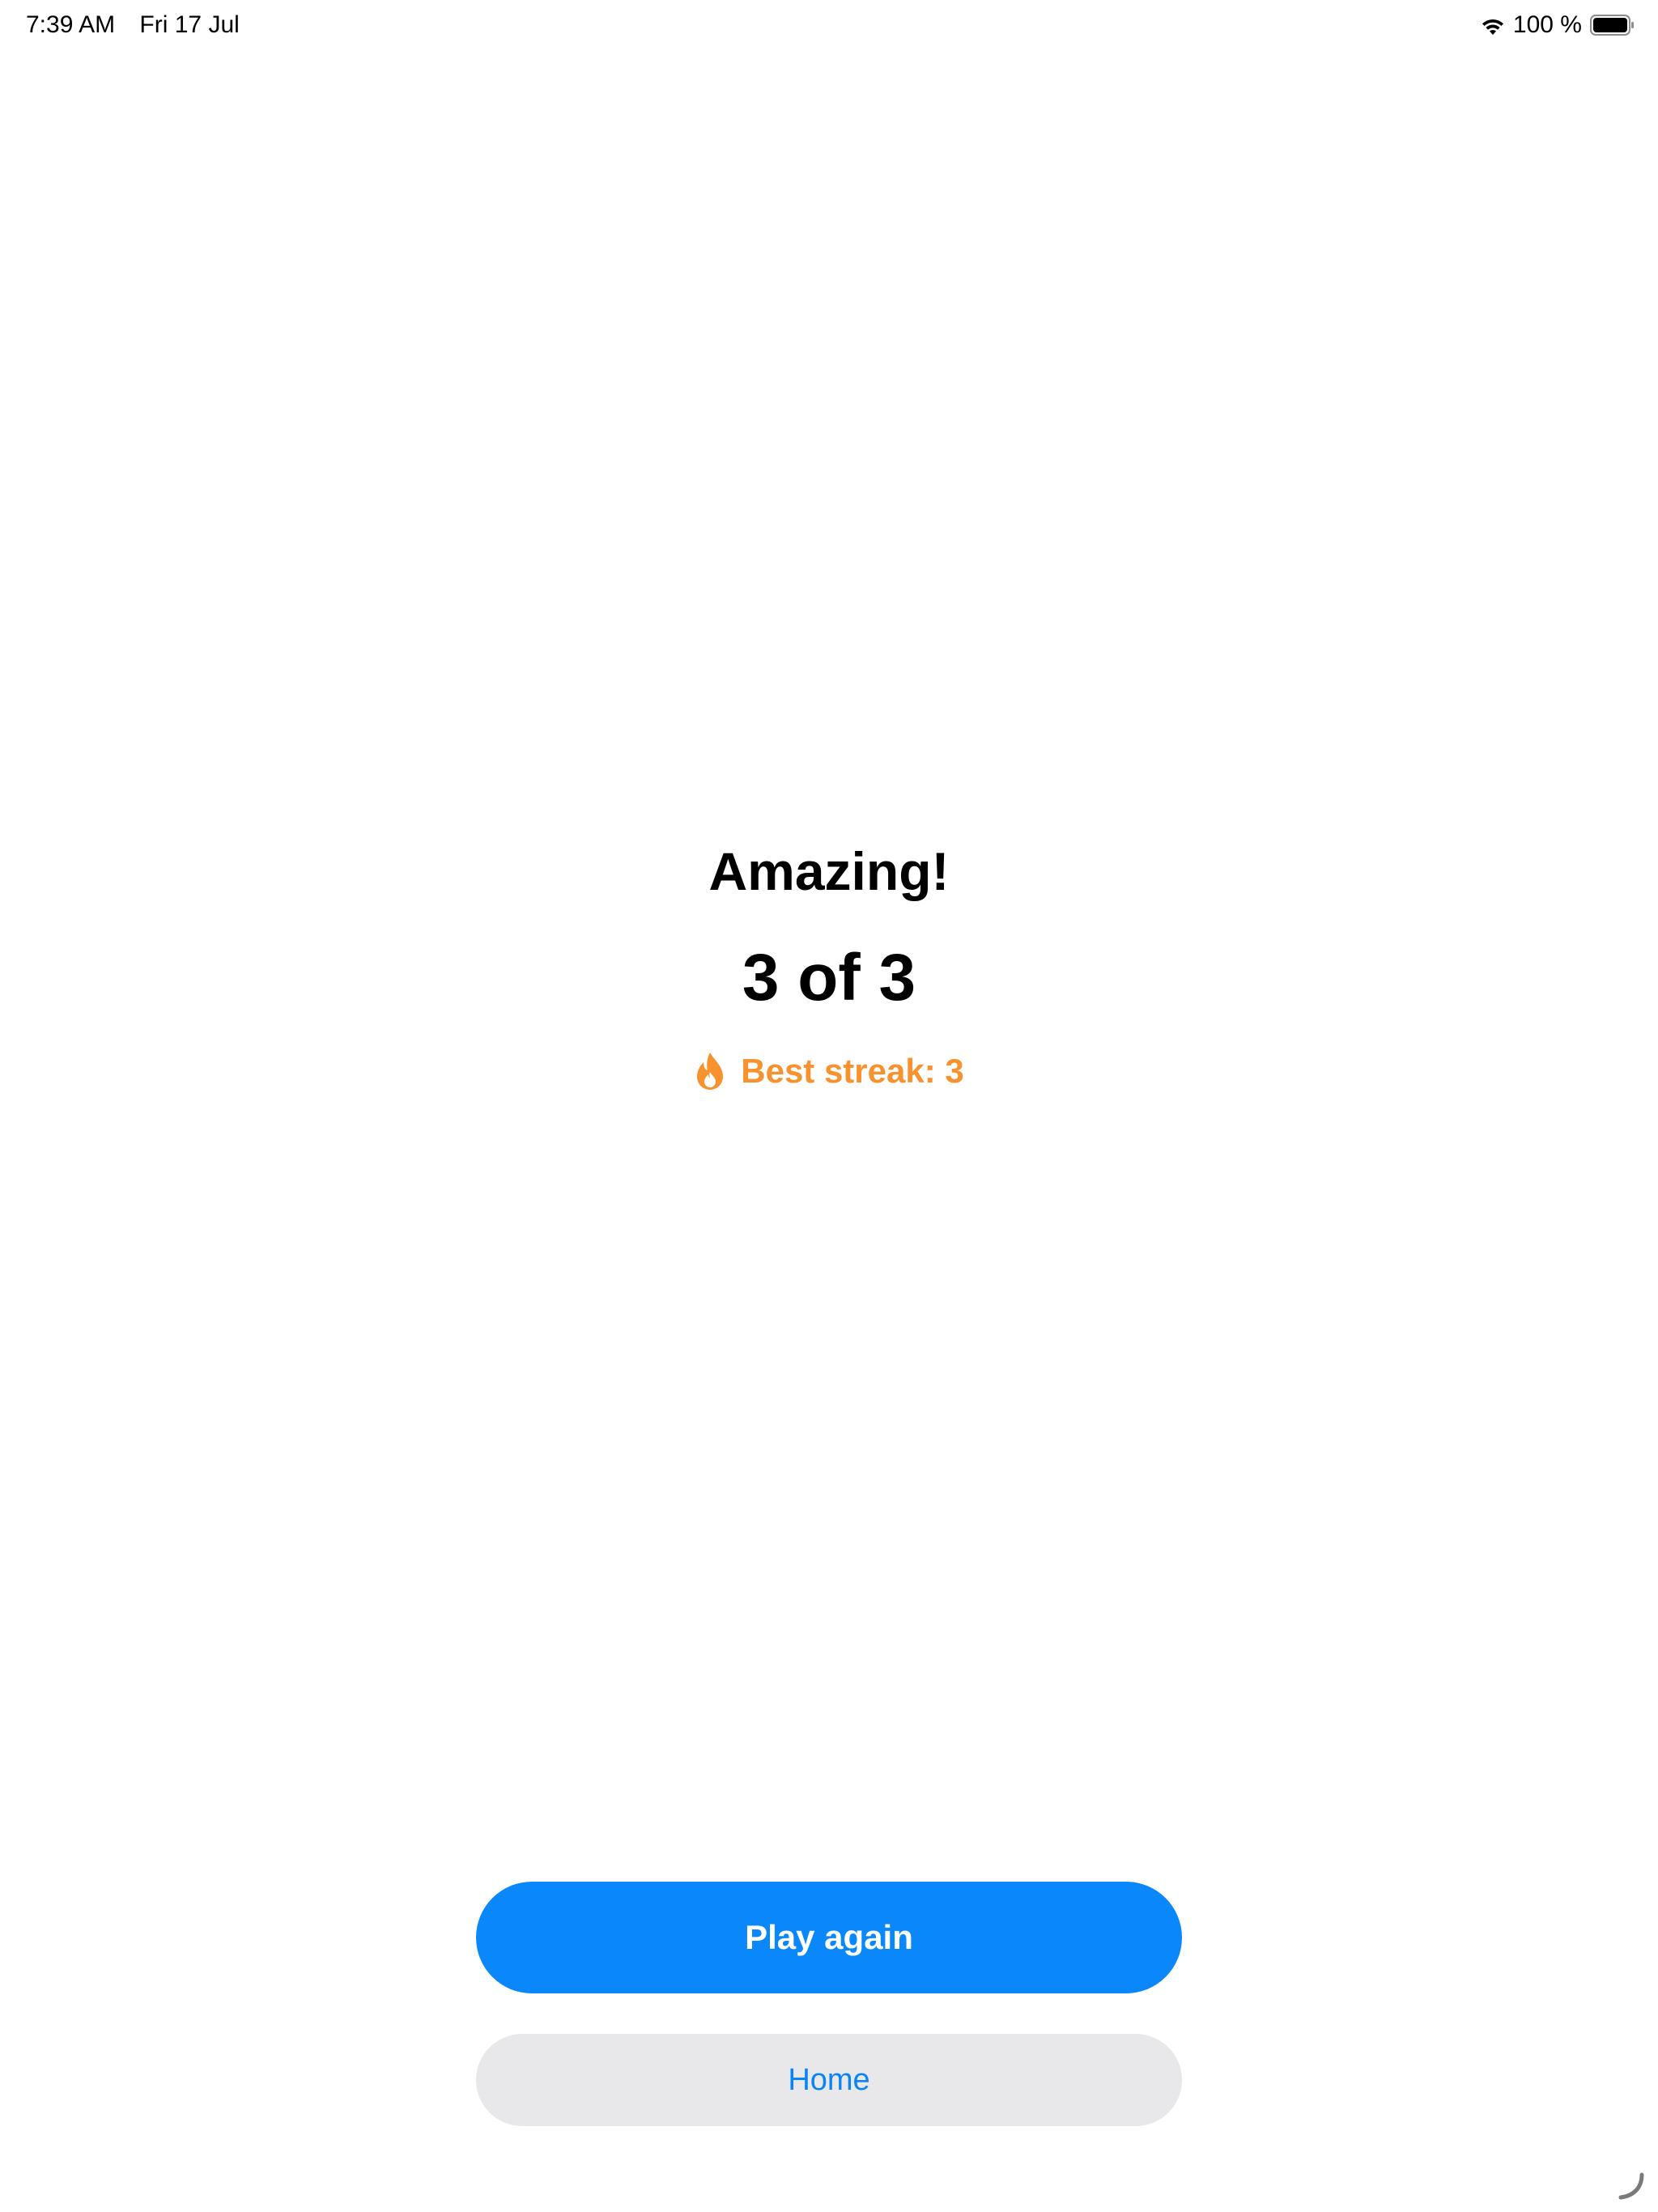 The height and width of the screenshot is (2212, 1658). Describe the element at coordinates (710, 1071) in the screenshot. I see `flame-icon` at that location.